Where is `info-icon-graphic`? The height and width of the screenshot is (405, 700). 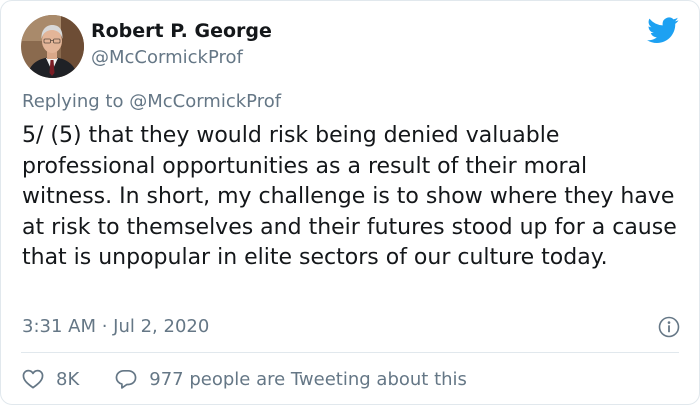
info-icon-graphic is located at coordinates (669, 327).